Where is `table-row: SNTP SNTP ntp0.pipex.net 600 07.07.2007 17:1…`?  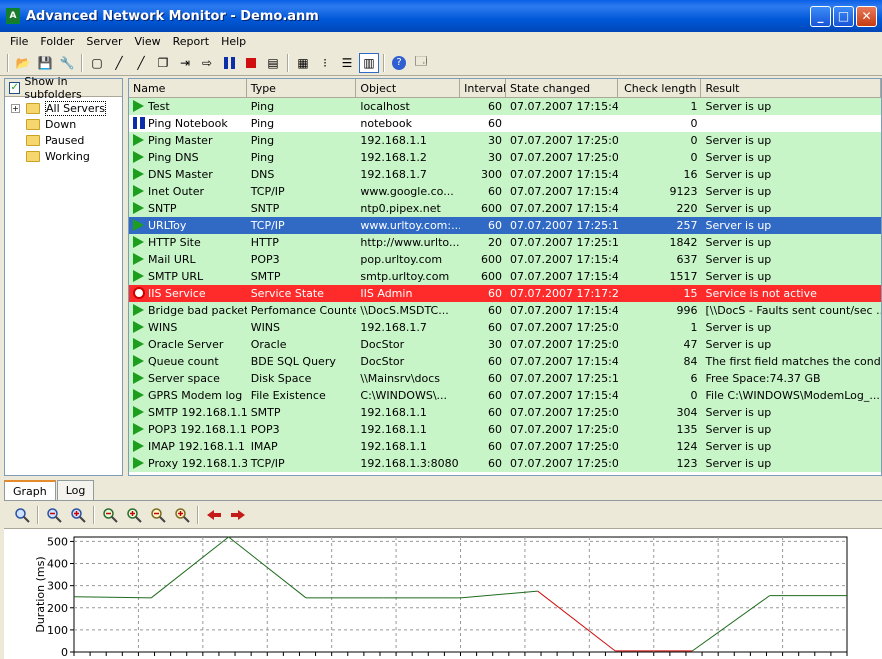 table-row: SNTP SNTP ntp0.pipex.net 600 07.07.2007 17:1… is located at coordinates (505, 208).